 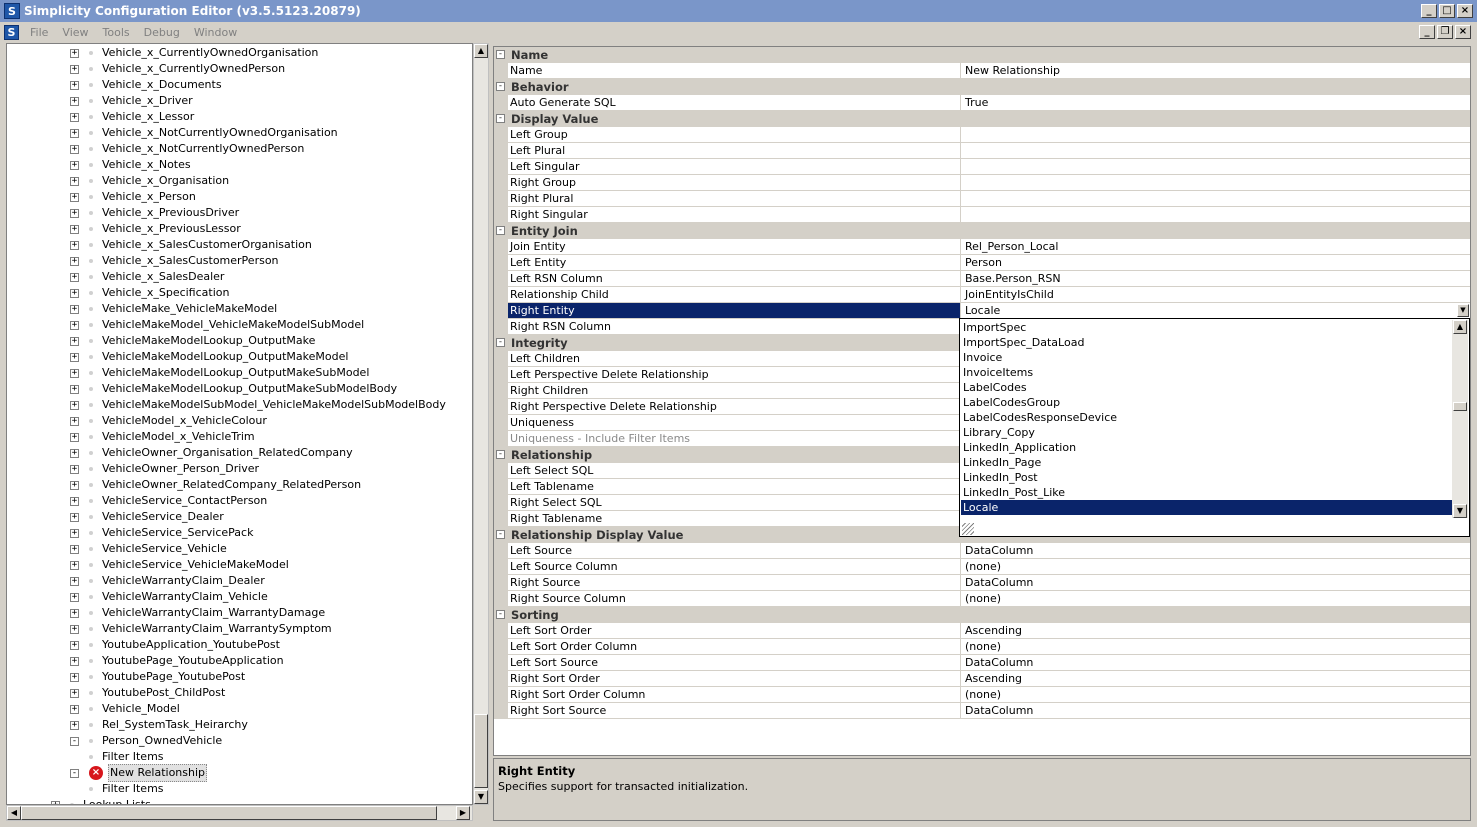 I want to click on property-name: Right Sort Source, so click(x=734, y=711).